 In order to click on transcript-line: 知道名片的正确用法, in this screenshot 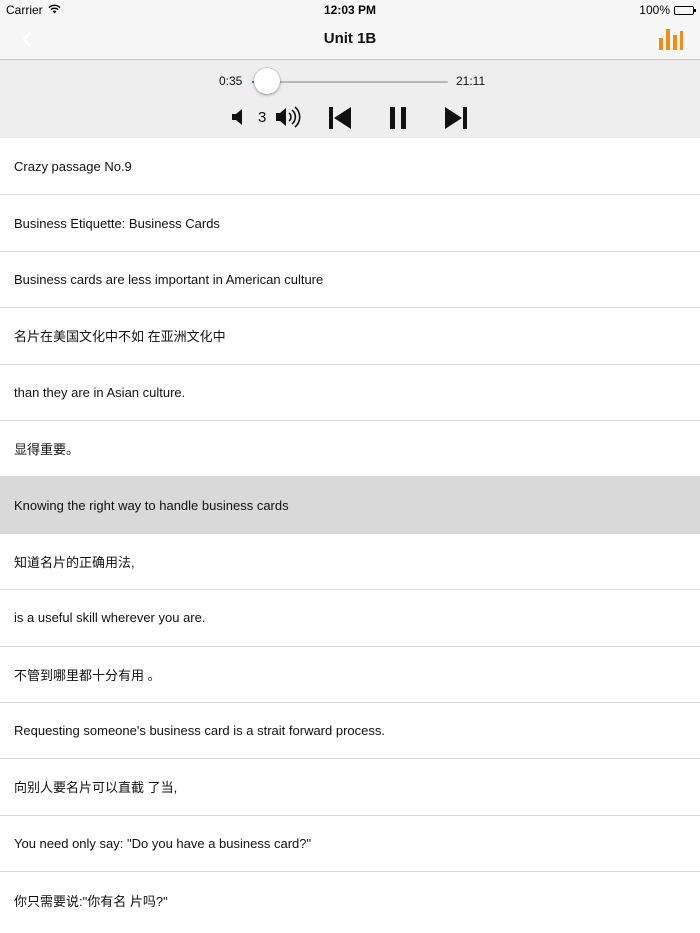, I will do `click(350, 562)`.